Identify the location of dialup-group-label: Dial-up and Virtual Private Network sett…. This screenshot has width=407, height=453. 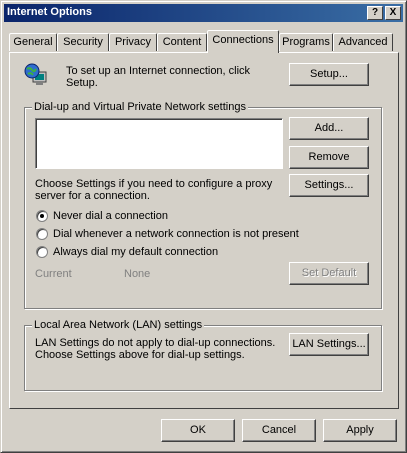
(140, 107).